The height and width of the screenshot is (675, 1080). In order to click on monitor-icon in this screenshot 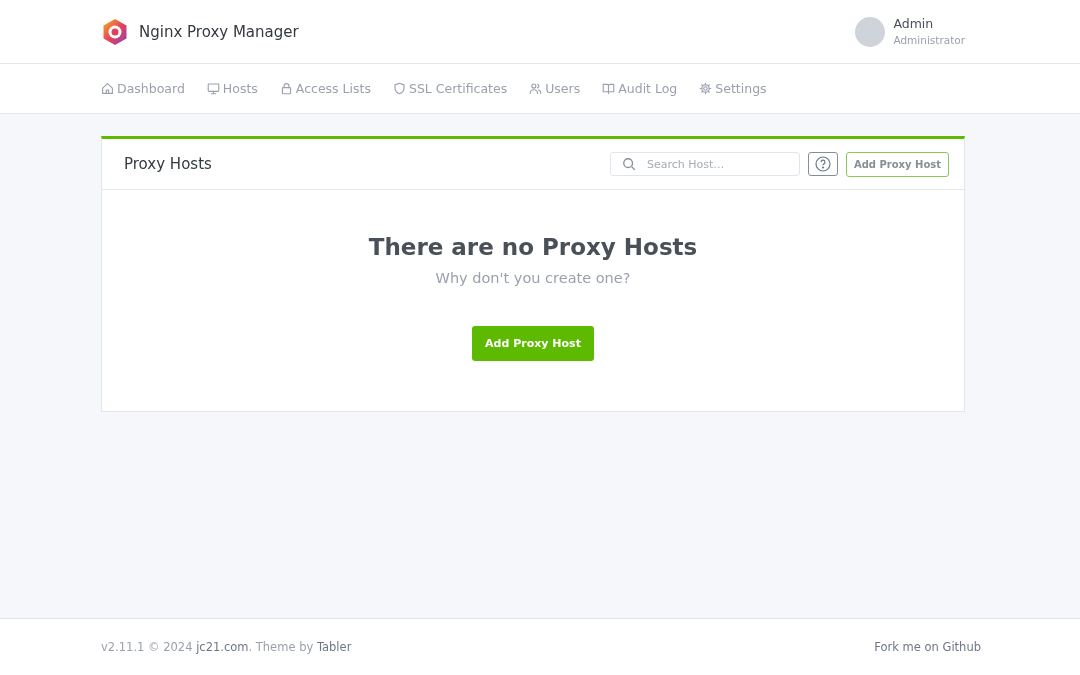, I will do `click(213, 88)`.